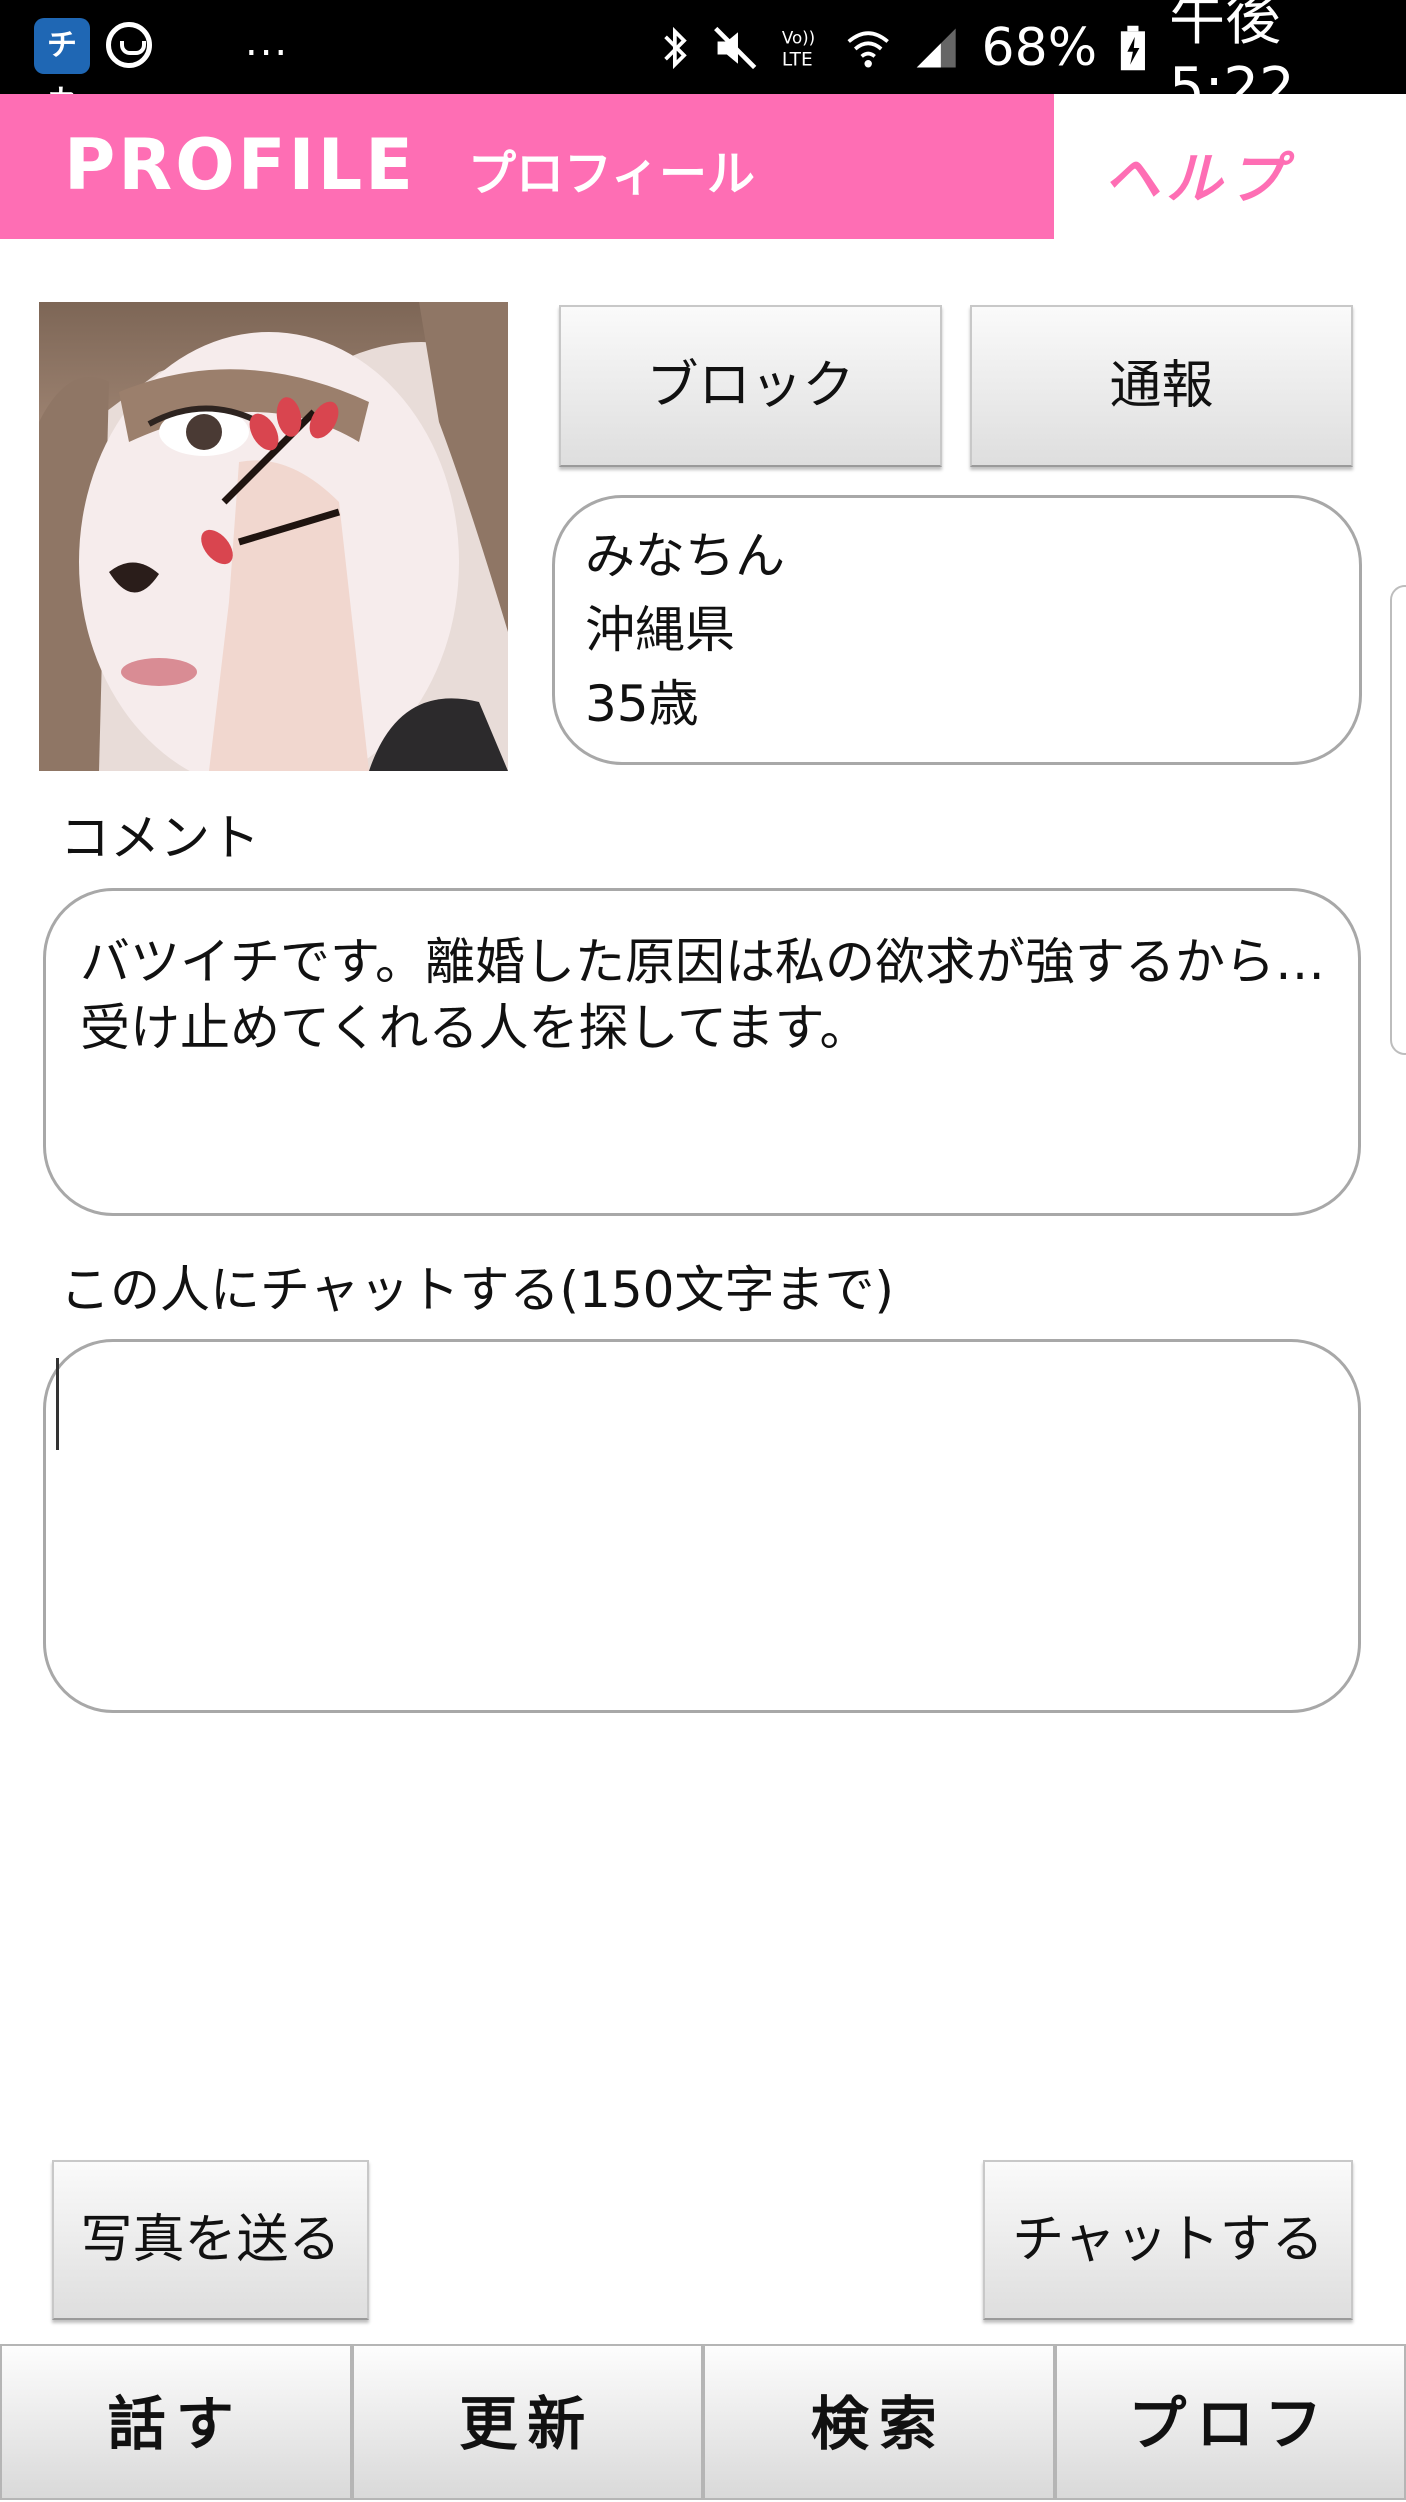 The width and height of the screenshot is (1406, 2502). Describe the element at coordinates (660, 626) in the screenshot. I see `profile-prefecture: 沖縄県` at that location.